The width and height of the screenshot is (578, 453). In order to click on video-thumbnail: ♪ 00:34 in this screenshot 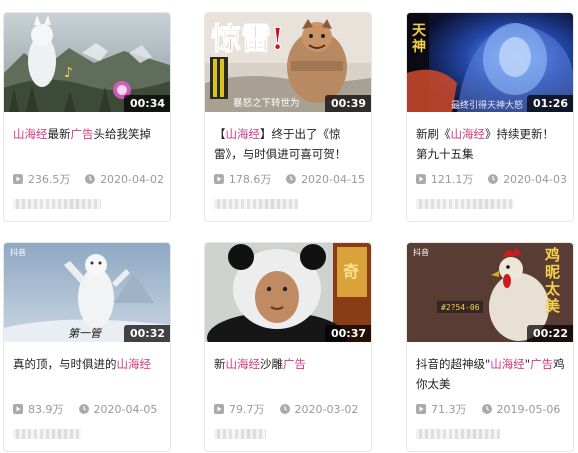, I will do `click(87, 62)`.